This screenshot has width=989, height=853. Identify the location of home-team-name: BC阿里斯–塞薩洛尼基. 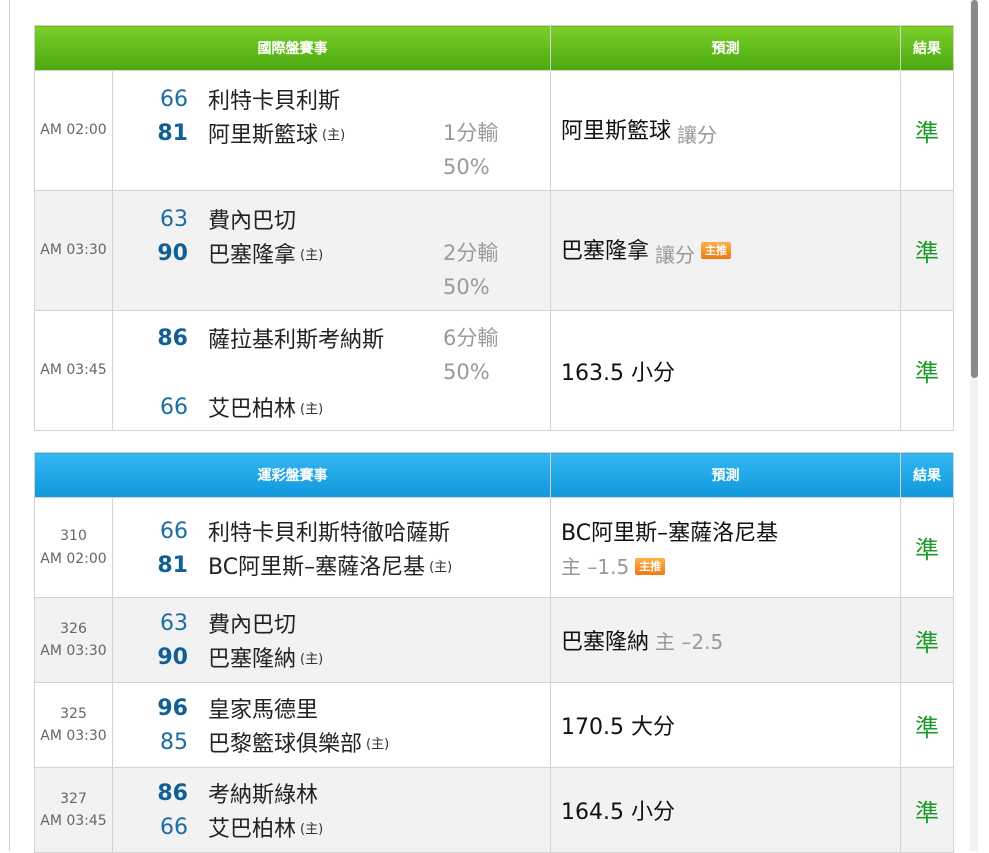
(317, 567).